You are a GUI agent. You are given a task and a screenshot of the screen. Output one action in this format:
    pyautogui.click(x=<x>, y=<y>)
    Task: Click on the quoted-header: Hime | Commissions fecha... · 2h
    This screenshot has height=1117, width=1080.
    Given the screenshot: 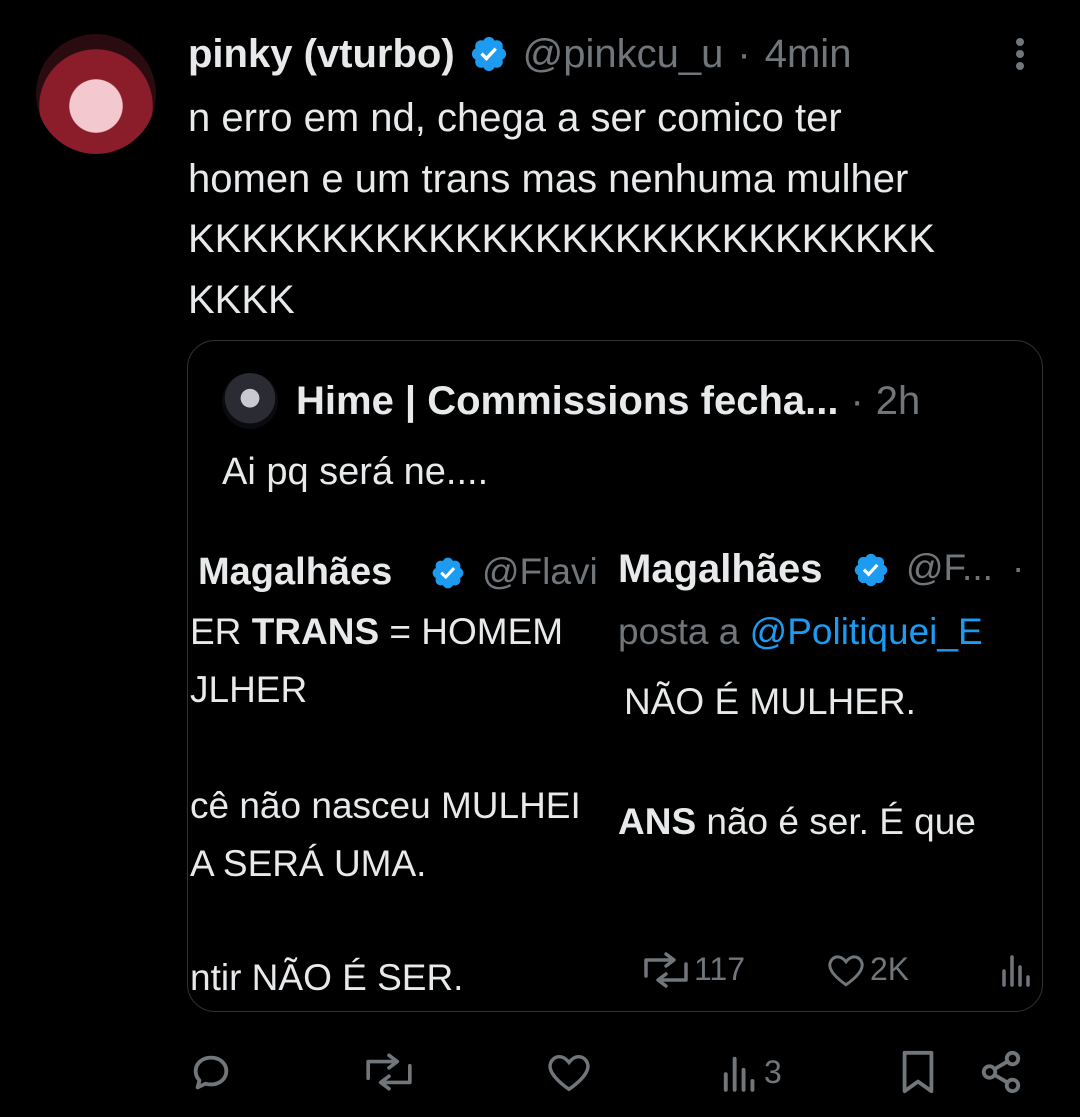 What is the action you would take?
    pyautogui.click(x=608, y=401)
    